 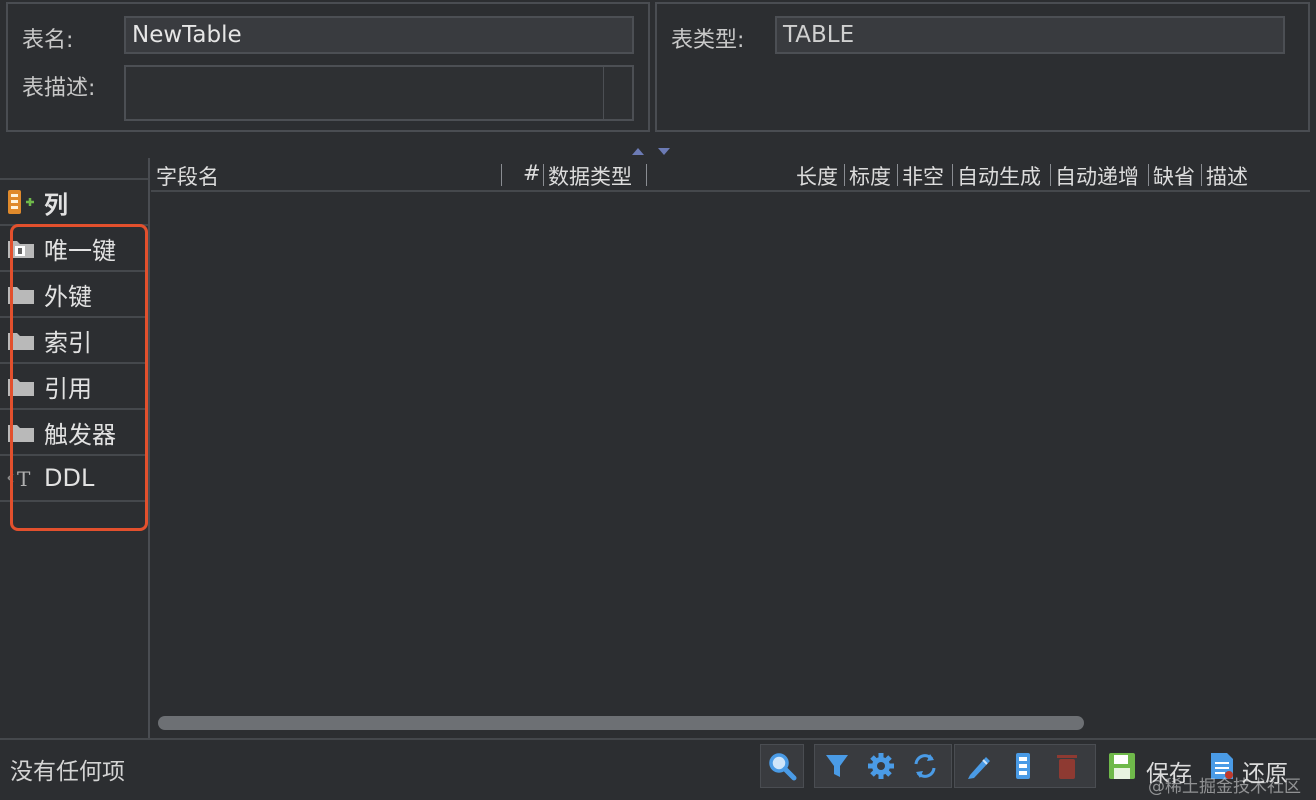 What do you see at coordinates (923, 176) in the screenshot?
I see `column-header: 非空` at bounding box center [923, 176].